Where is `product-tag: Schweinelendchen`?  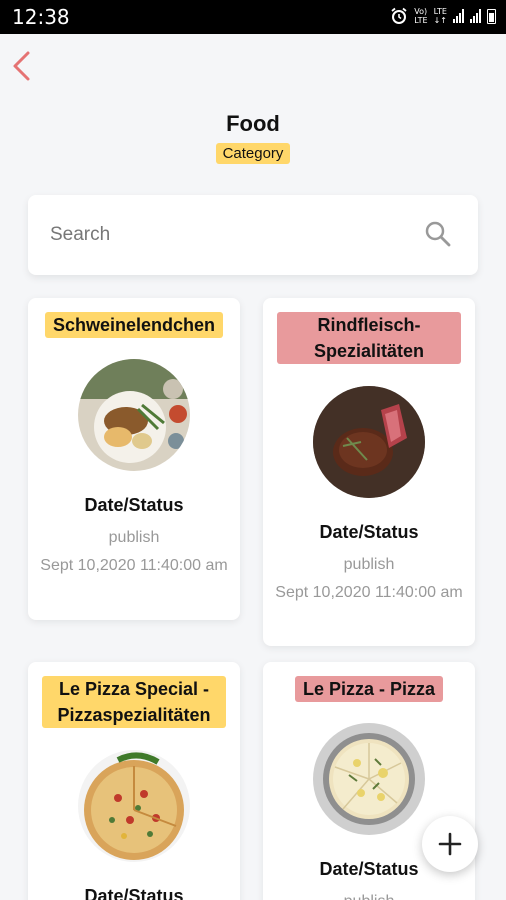 product-tag: Schweinelendchen is located at coordinates (134, 325).